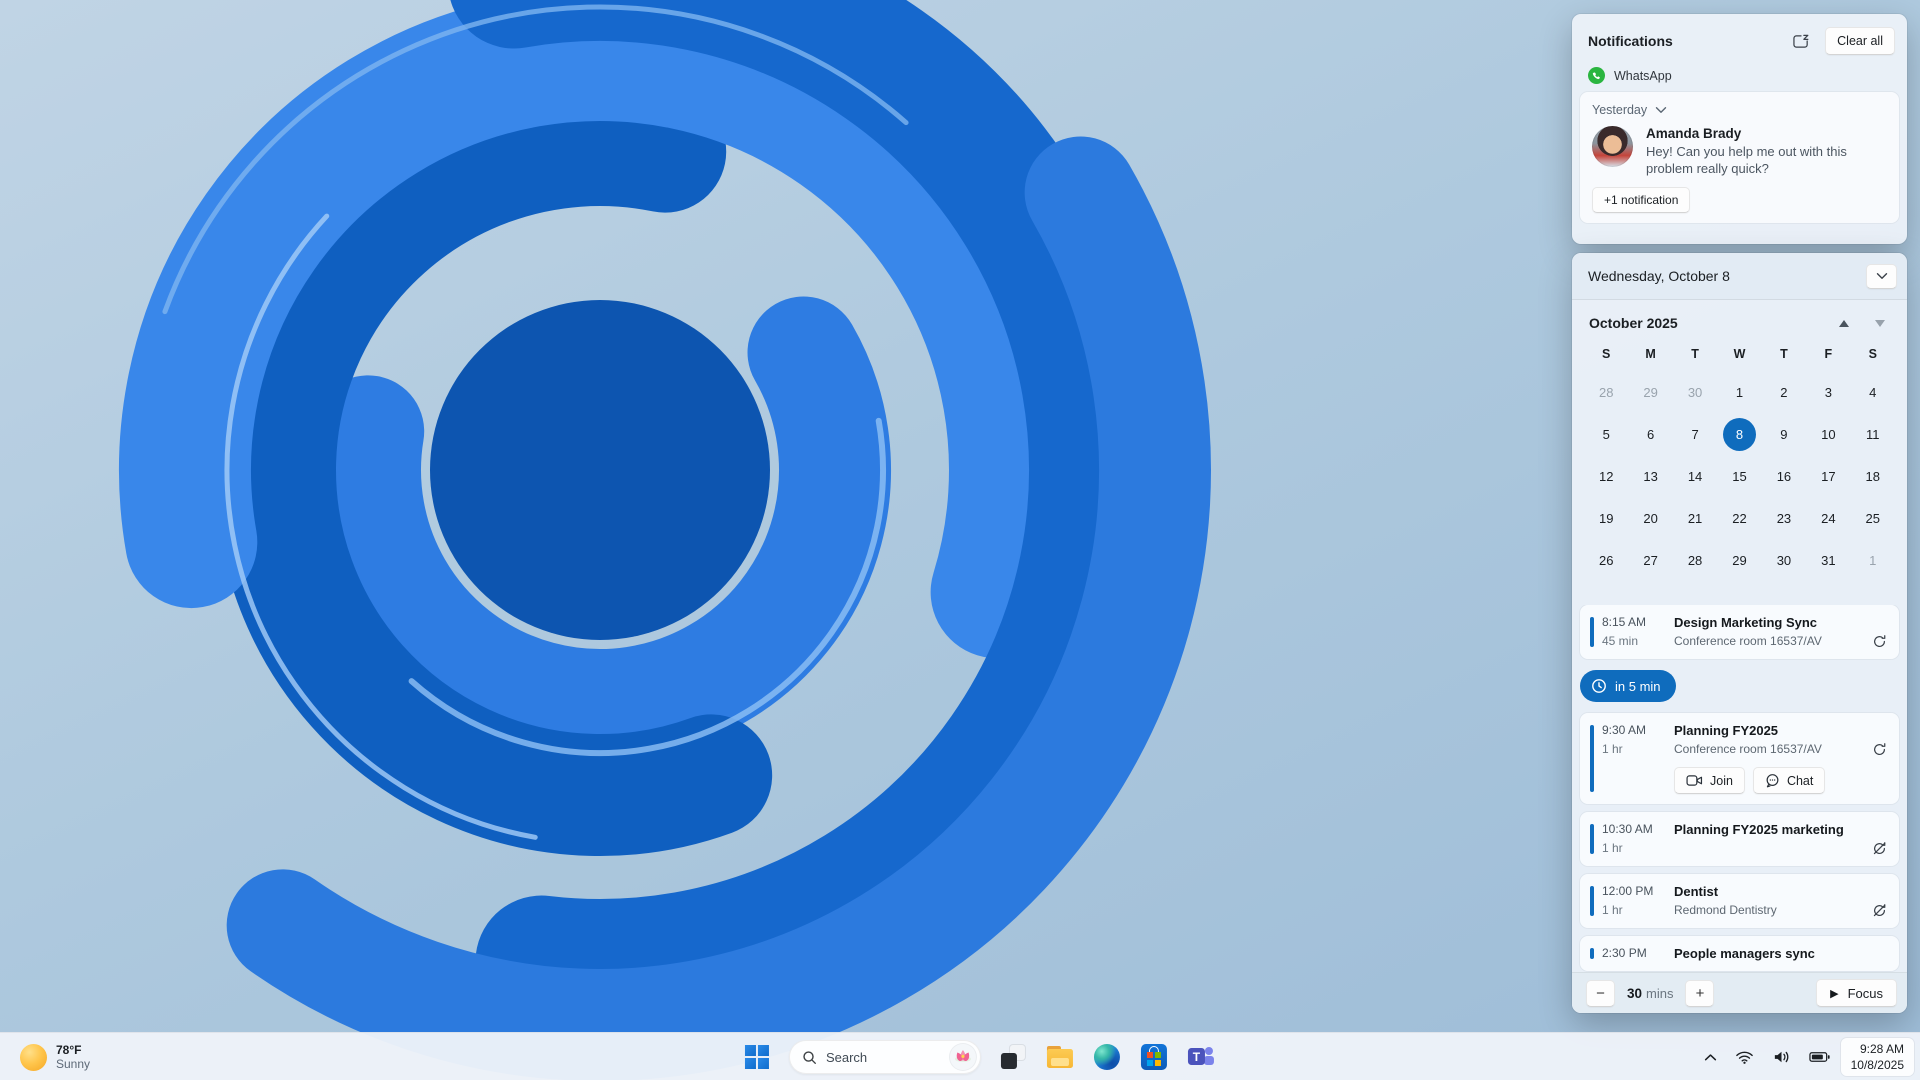 Image resolution: width=1920 pixels, height=1080 pixels. Describe the element at coordinates (1784, 476) in the screenshot. I see `calendar-day: 16` at that location.